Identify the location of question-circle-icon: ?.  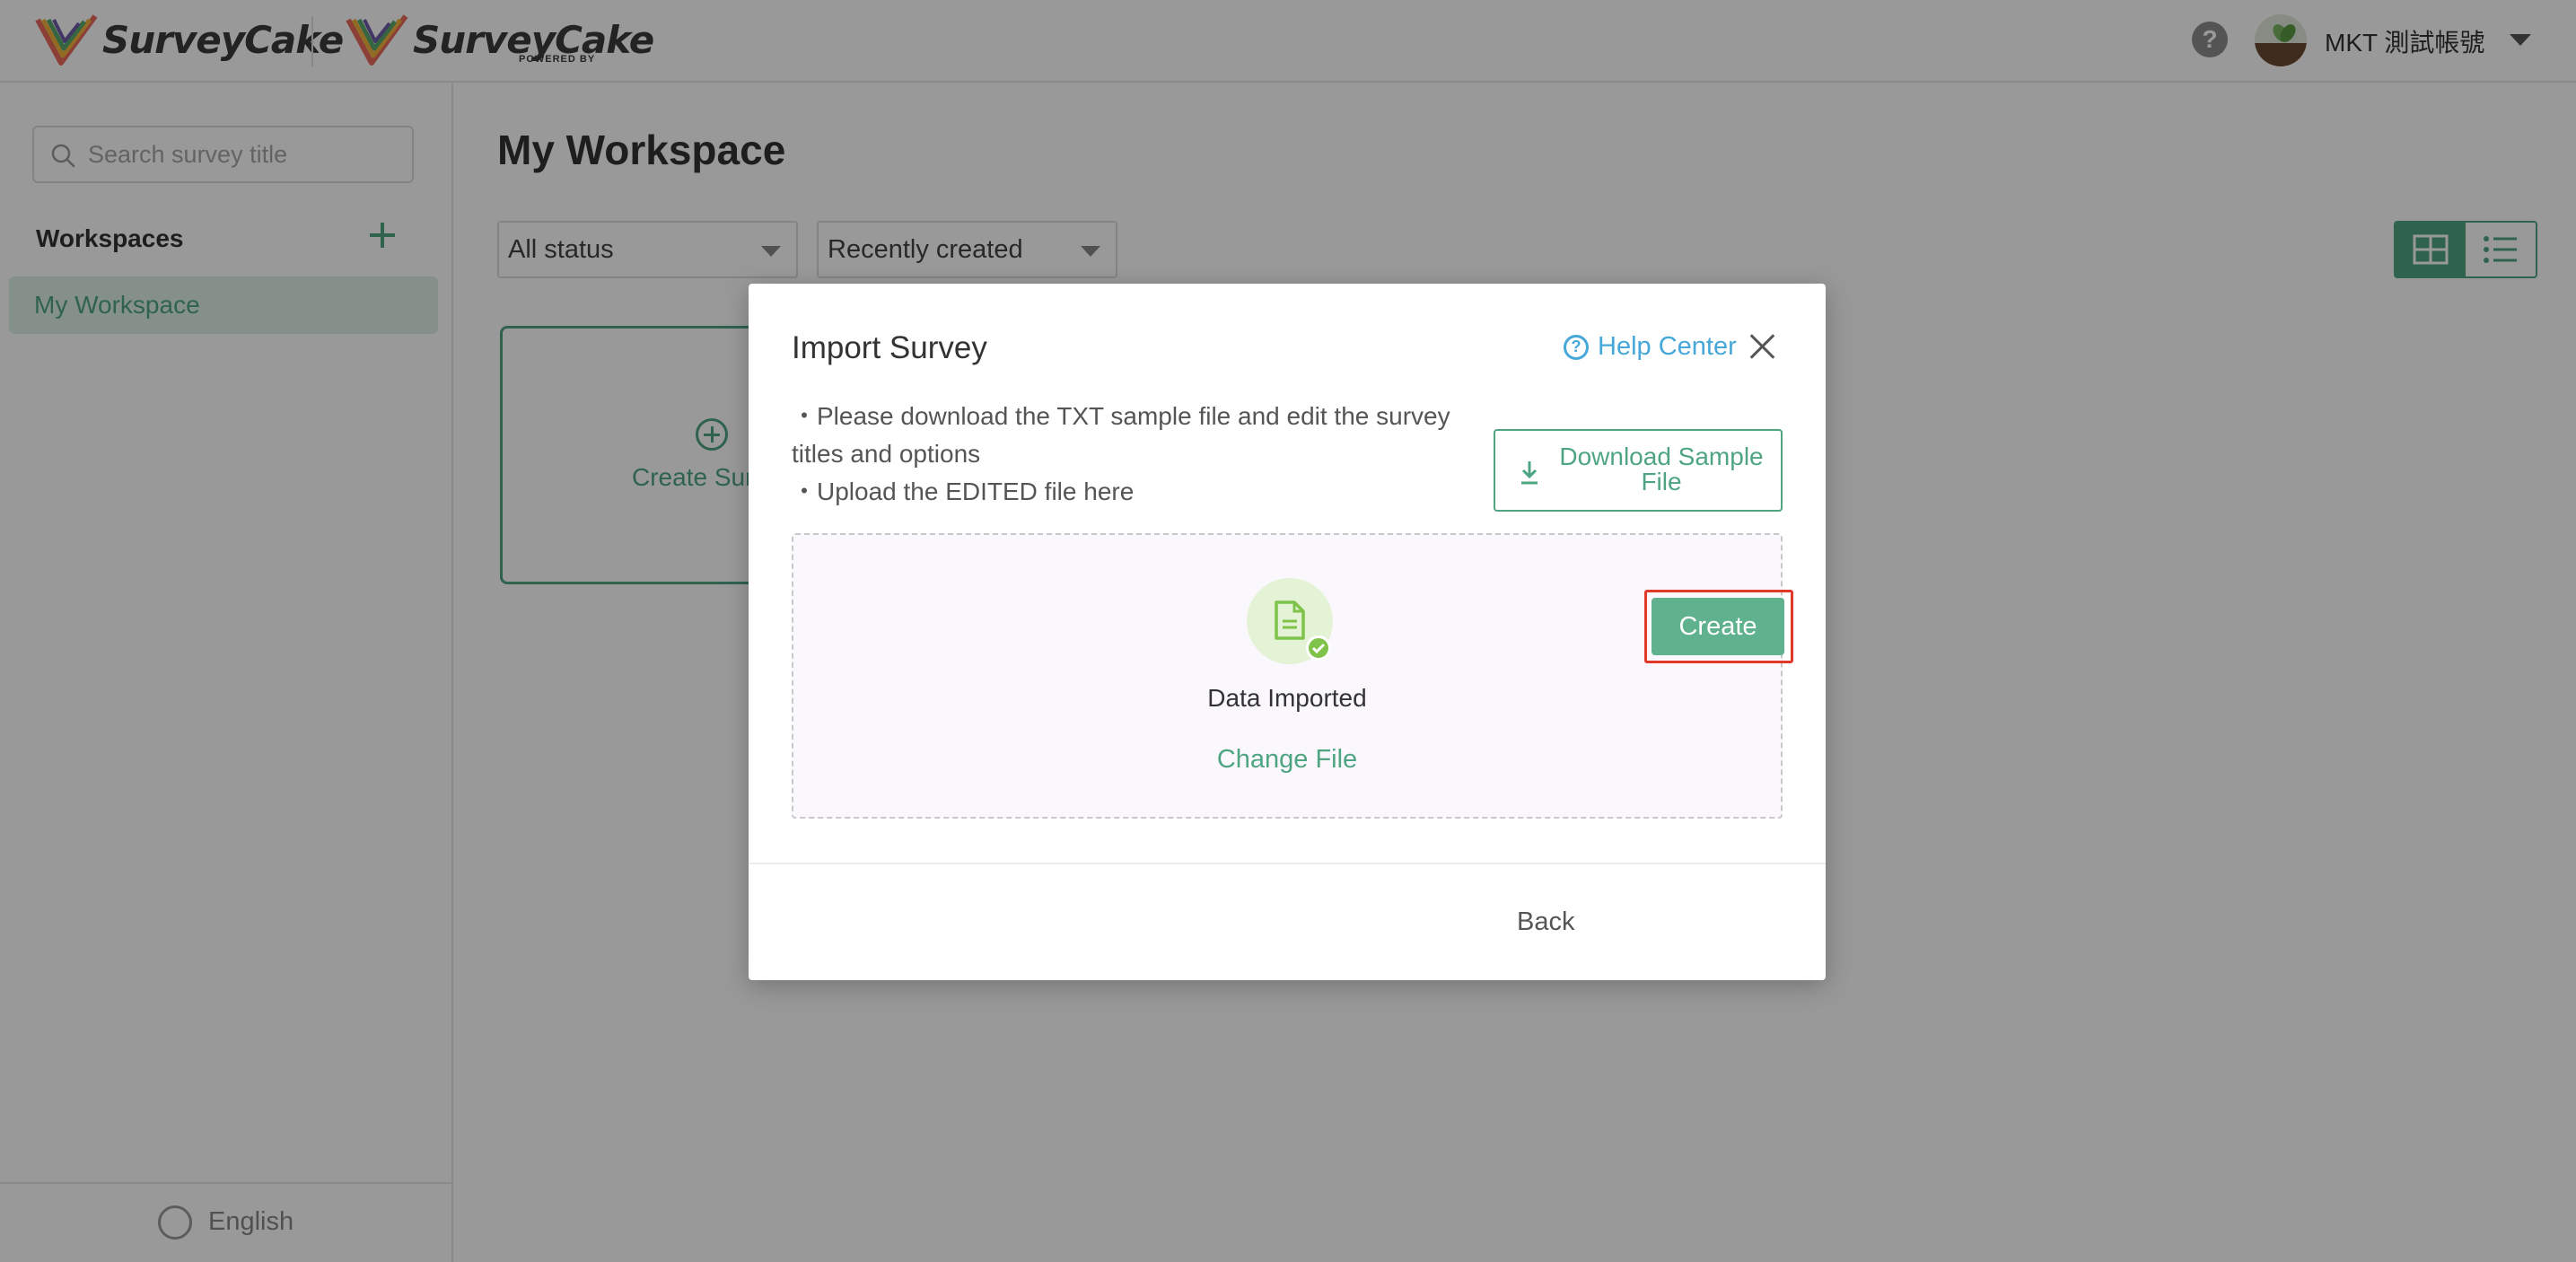
(1576, 347).